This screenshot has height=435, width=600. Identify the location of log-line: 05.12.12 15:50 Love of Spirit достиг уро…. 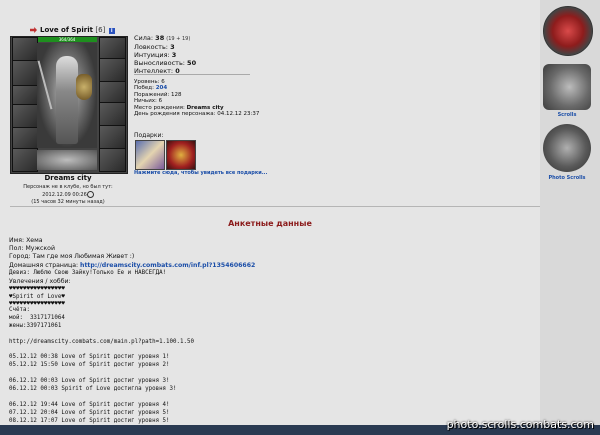
(89, 365).